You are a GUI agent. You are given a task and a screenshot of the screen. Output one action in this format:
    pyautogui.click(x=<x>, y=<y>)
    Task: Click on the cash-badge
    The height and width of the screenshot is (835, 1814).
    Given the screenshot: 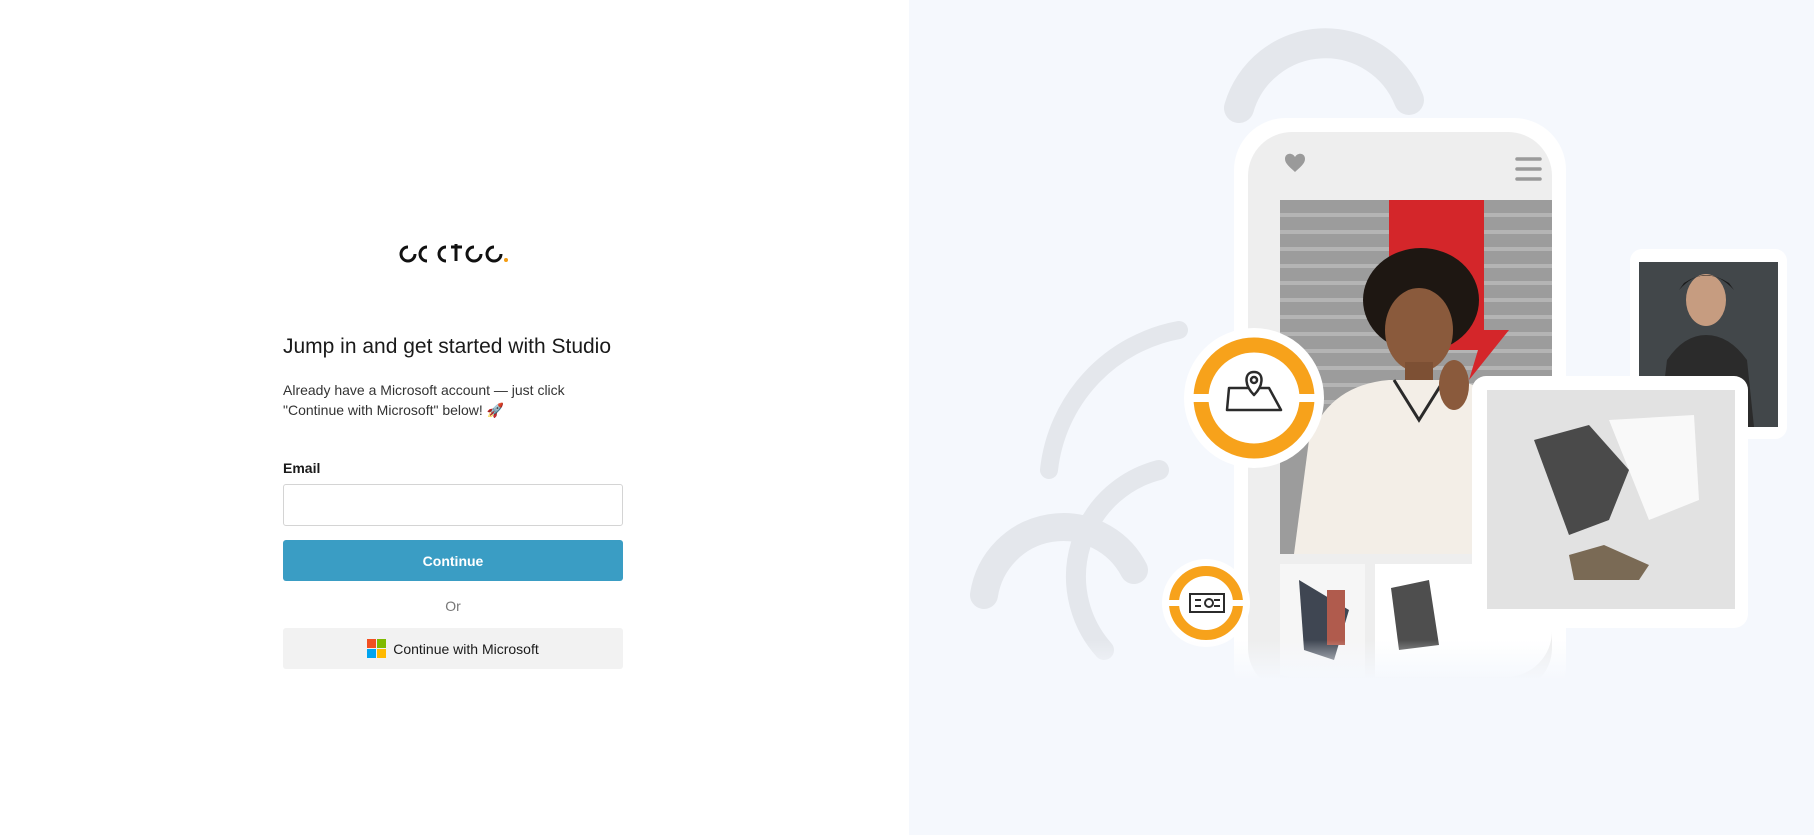 What is the action you would take?
    pyautogui.click(x=1206, y=603)
    